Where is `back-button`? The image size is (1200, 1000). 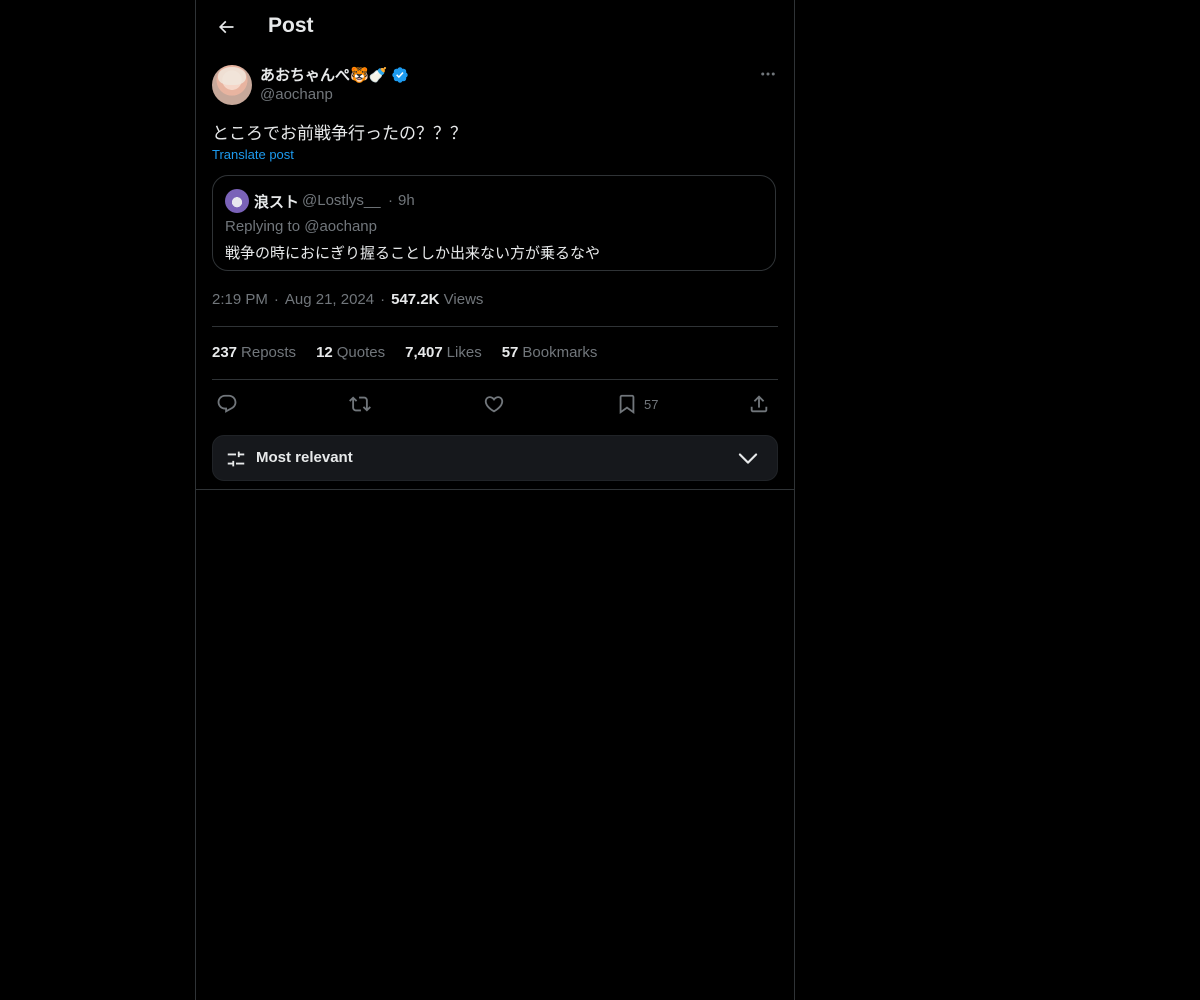
back-button is located at coordinates (226, 27).